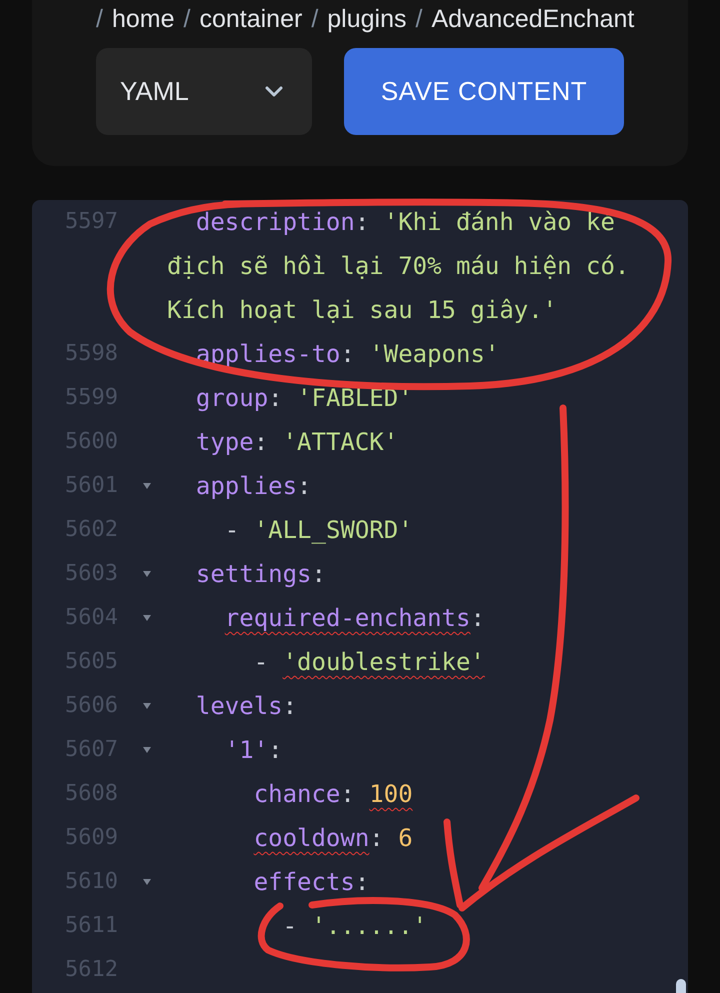 Image resolution: width=720 pixels, height=993 pixels. Describe the element at coordinates (253, 750) in the screenshot. I see `code-line: '1':` at that location.